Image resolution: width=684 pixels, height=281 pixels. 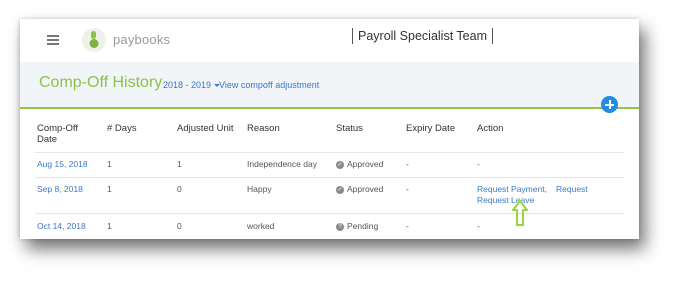 I want to click on comp-off-date-link: Oct 14, 2018, so click(x=61, y=226).